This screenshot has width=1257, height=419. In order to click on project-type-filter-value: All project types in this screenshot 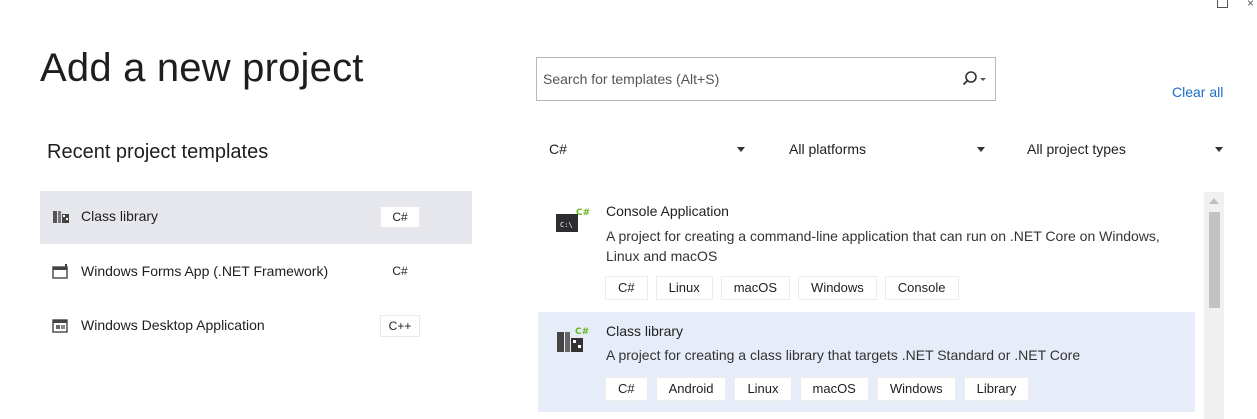, I will do `click(1076, 149)`.